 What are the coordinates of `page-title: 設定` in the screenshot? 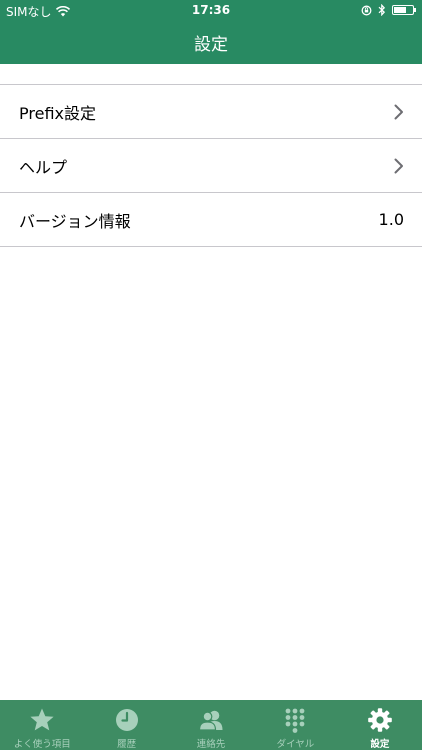 It's located at (211, 45).